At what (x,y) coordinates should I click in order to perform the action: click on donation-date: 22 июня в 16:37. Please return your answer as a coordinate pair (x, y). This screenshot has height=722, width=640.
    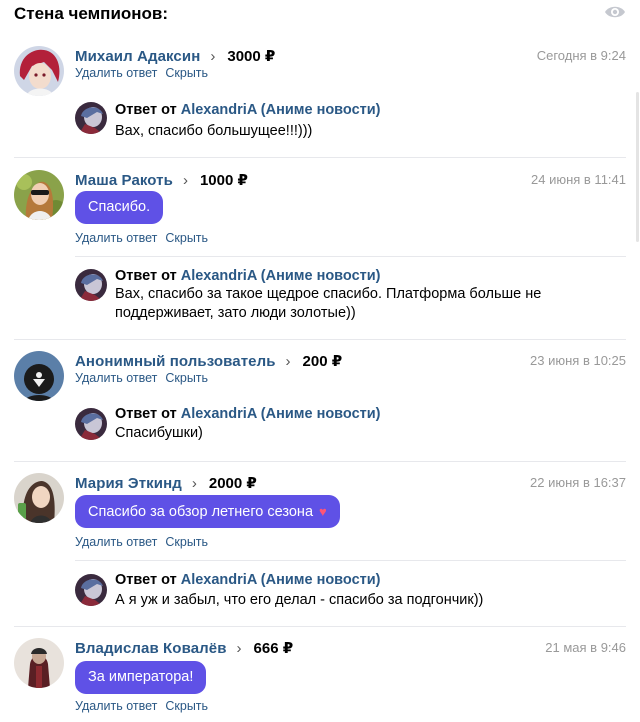
    Looking at the image, I should click on (578, 482).